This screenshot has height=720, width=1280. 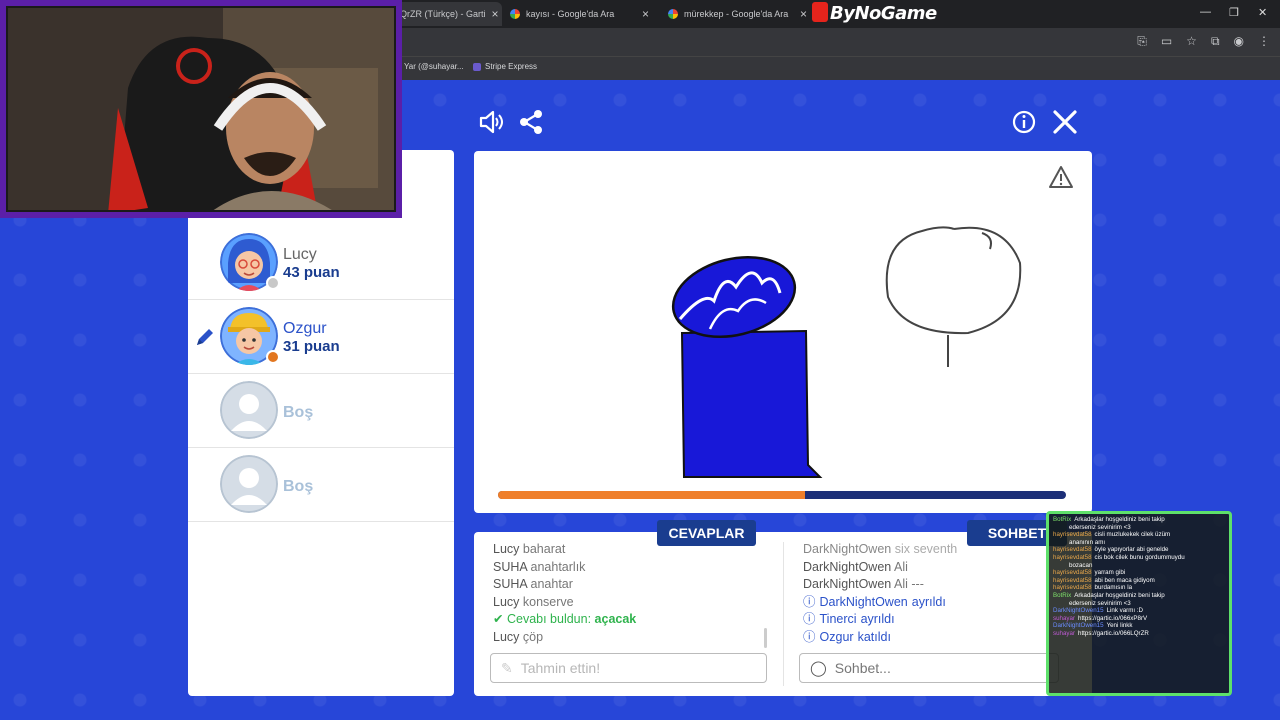 I want to click on stream-chat-line: hayrisevdat58 abi ben maca gidiyom, so click(x=1139, y=581).